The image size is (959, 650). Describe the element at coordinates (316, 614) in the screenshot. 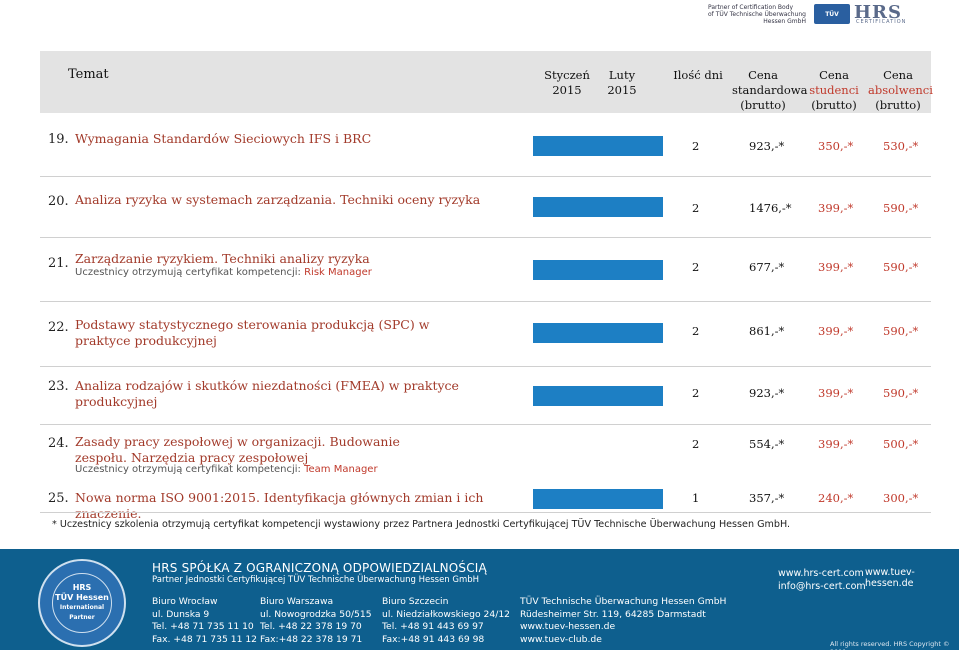

I see `office-address: ul. Nowogrodzka 50/515` at that location.